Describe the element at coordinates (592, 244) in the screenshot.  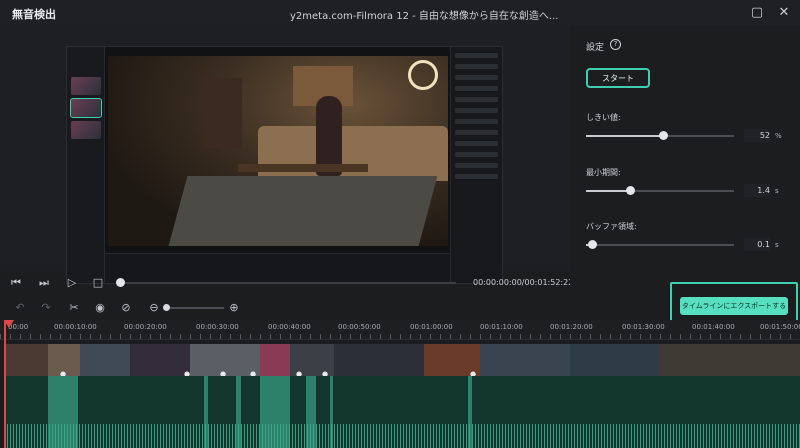
I see `buffer-slider-knob` at that location.